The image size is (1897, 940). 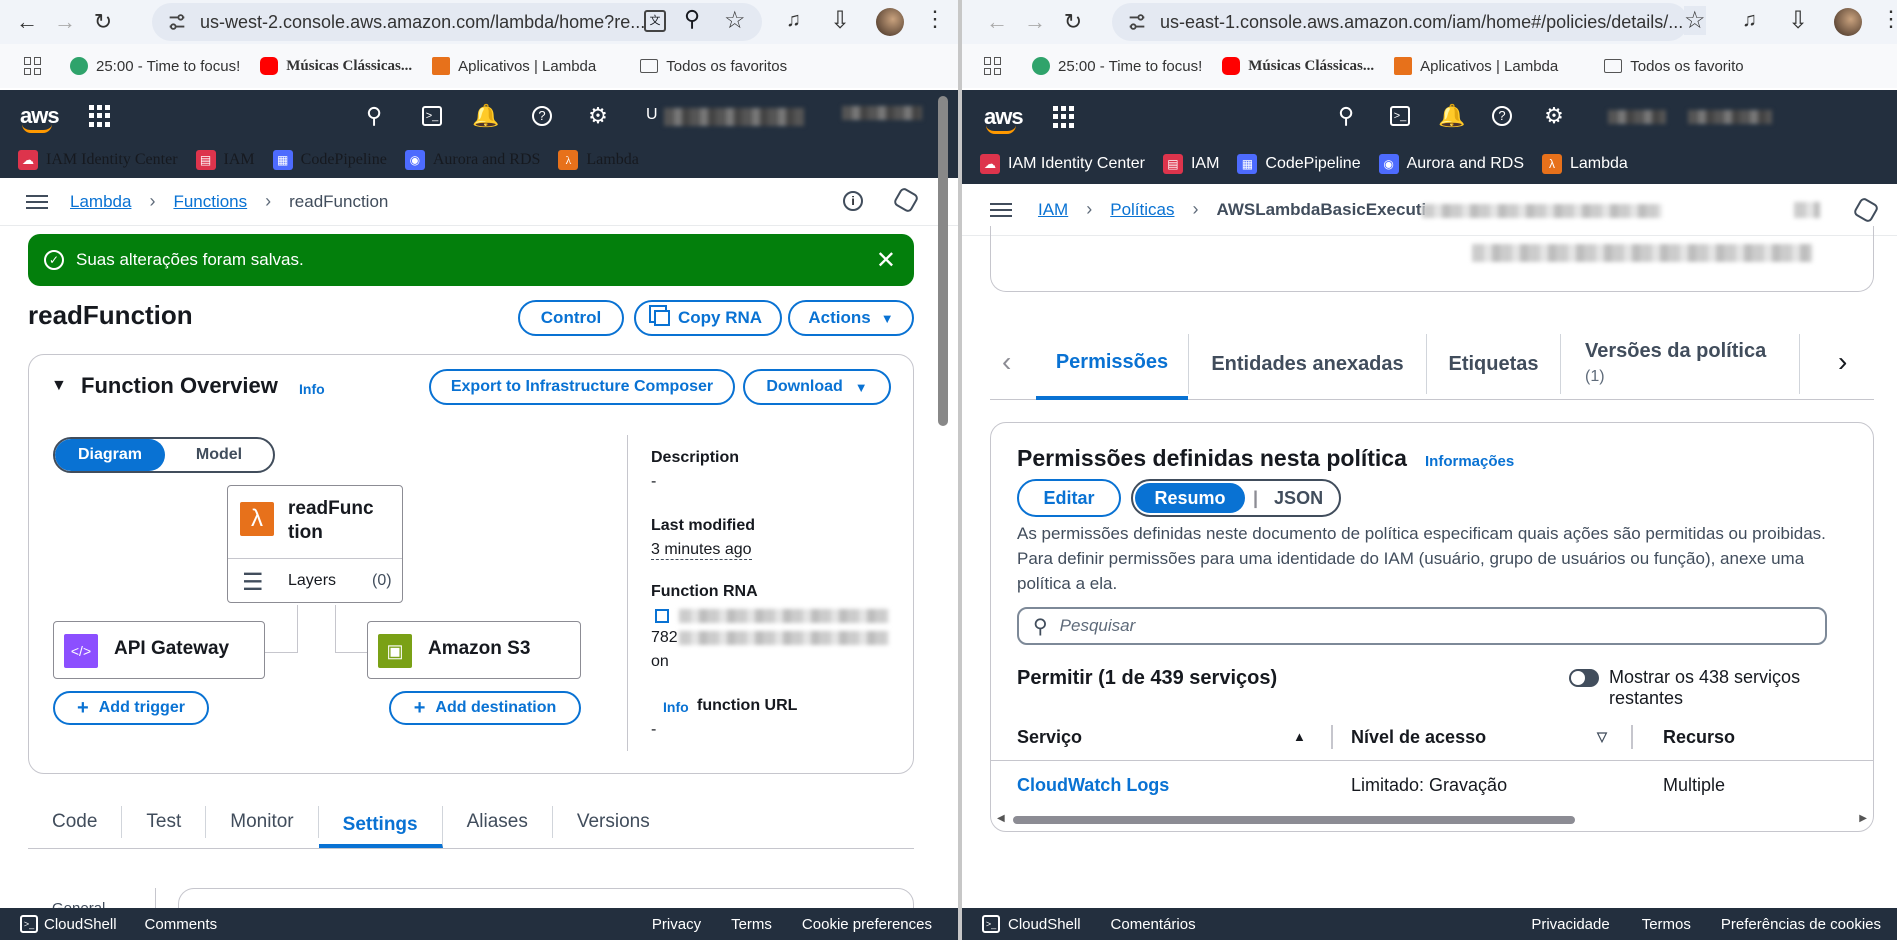 I want to click on search-field: ⚲ Pesquisar, so click(x=1422, y=626).